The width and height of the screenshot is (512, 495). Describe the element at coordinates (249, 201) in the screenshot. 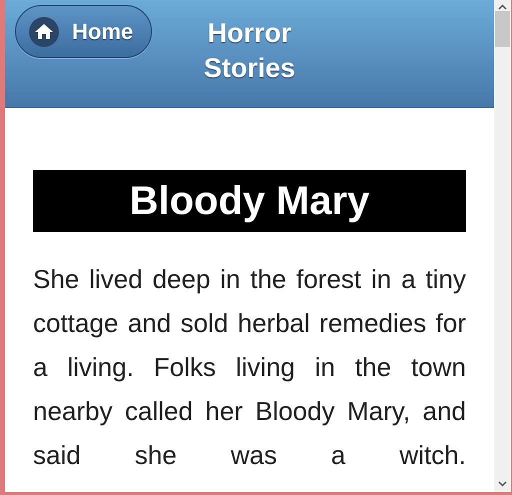

I see `story-title: Bloody Mary` at that location.